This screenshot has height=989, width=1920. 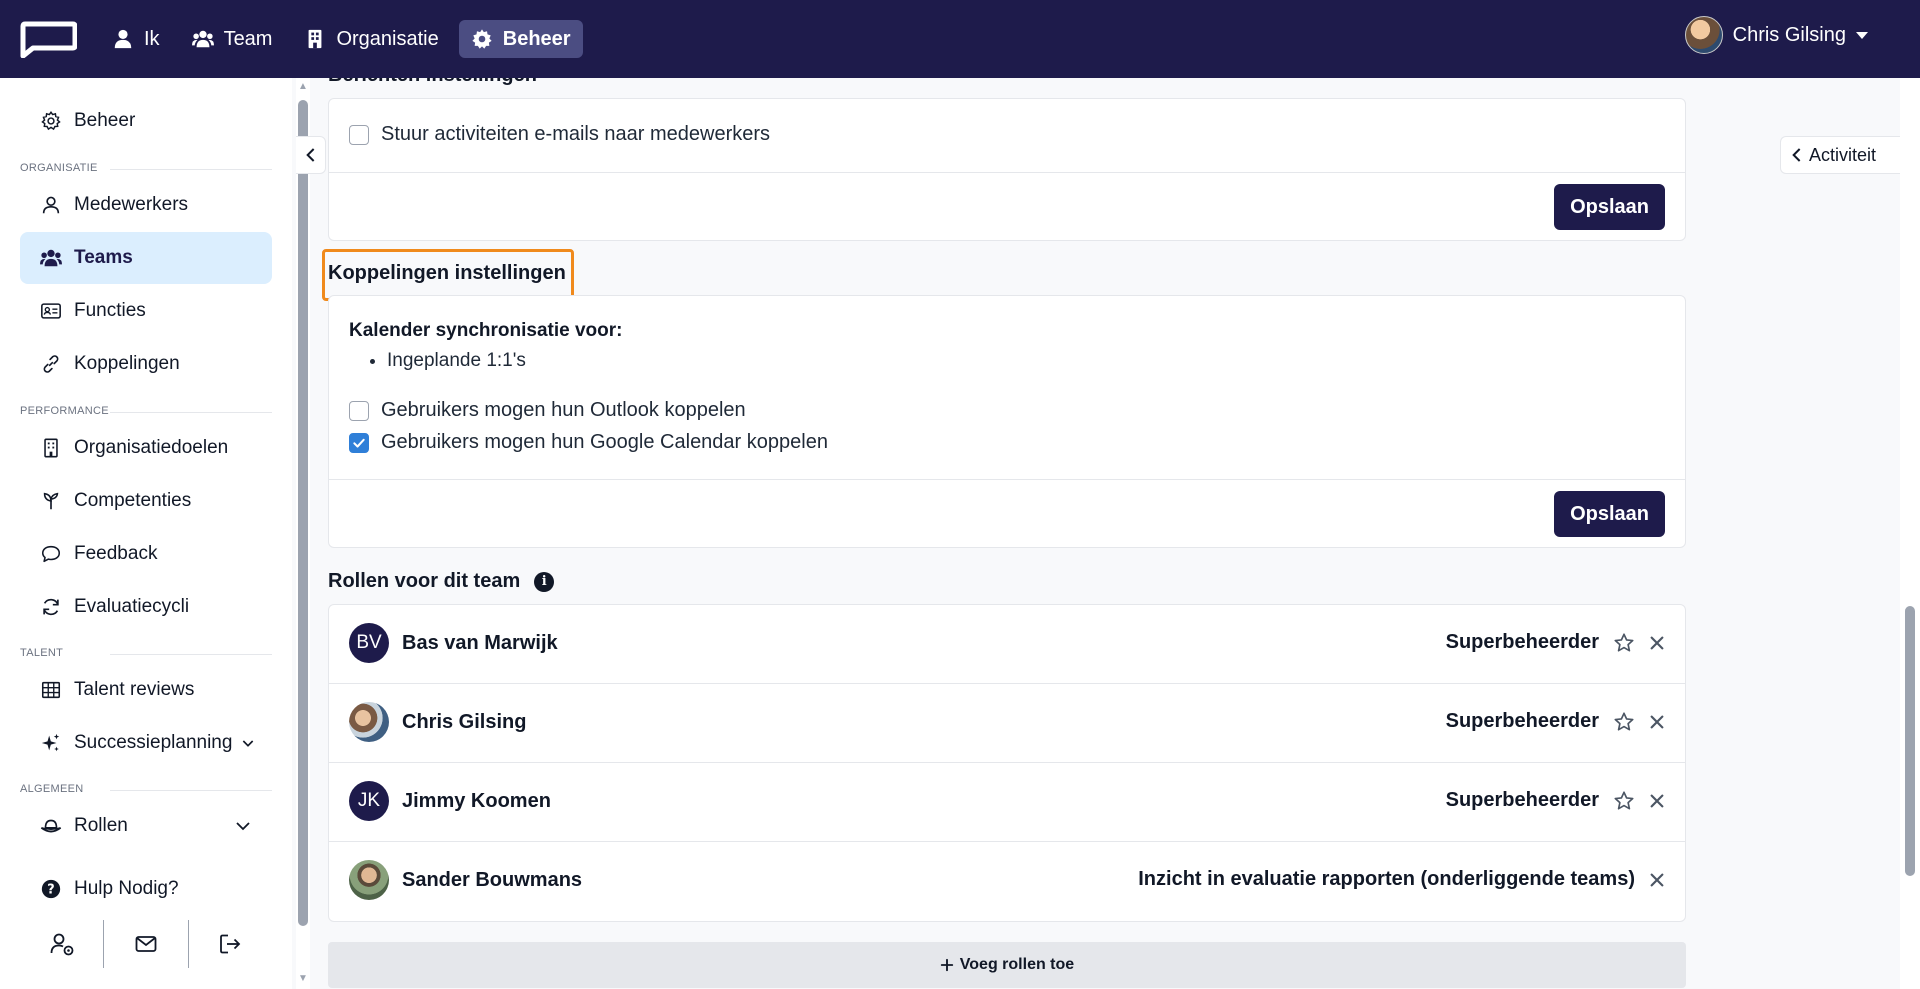 What do you see at coordinates (447, 273) in the screenshot?
I see `koppelingen-title: Koppelingen instellingen` at bounding box center [447, 273].